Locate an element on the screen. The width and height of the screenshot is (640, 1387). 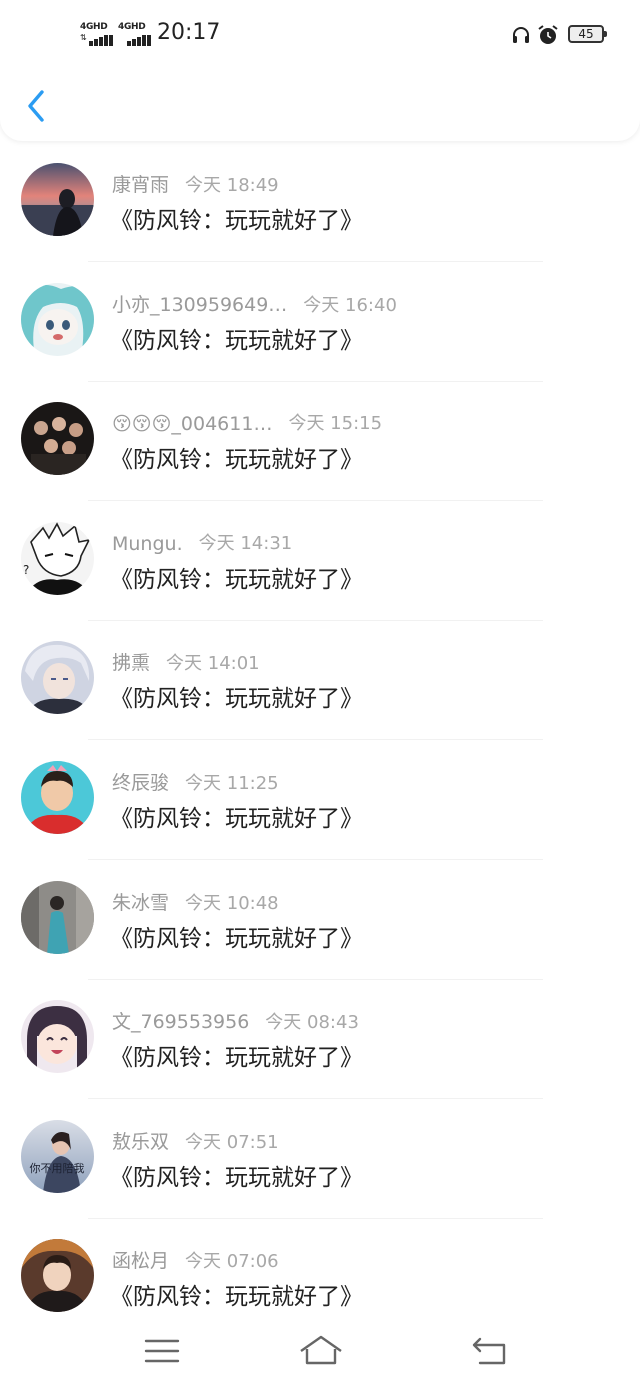
timestamp: 今天 16:40 is located at coordinates (350, 305).